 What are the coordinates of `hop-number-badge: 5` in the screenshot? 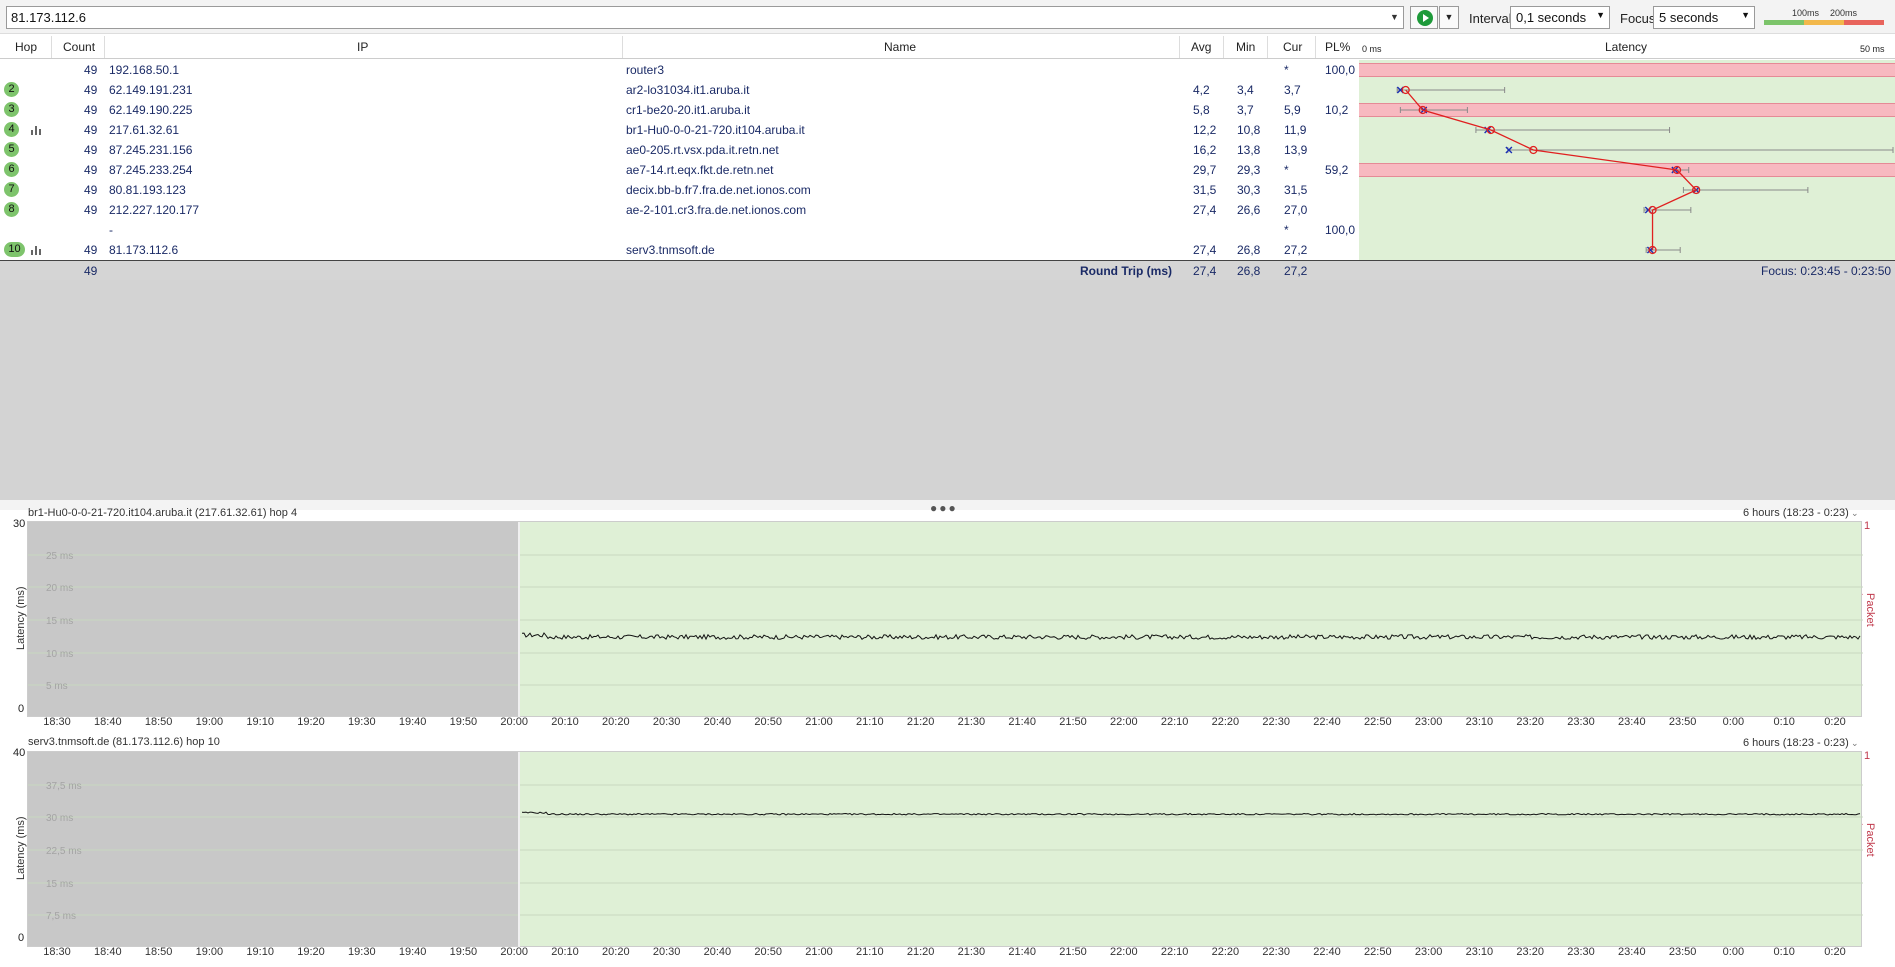 It's located at (11, 149).